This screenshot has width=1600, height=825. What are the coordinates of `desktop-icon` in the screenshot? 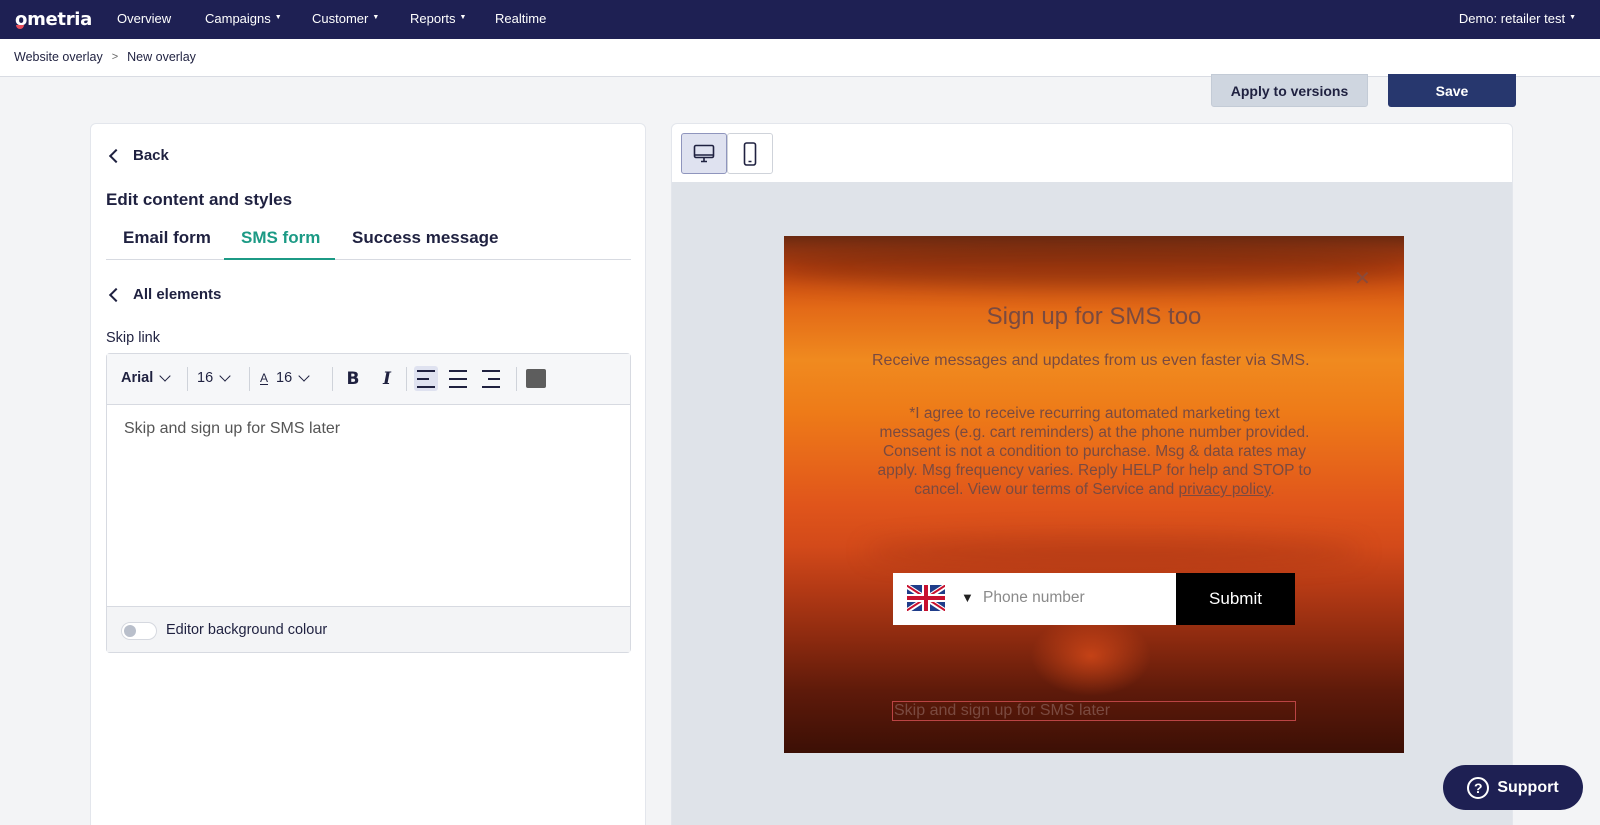 It's located at (704, 153).